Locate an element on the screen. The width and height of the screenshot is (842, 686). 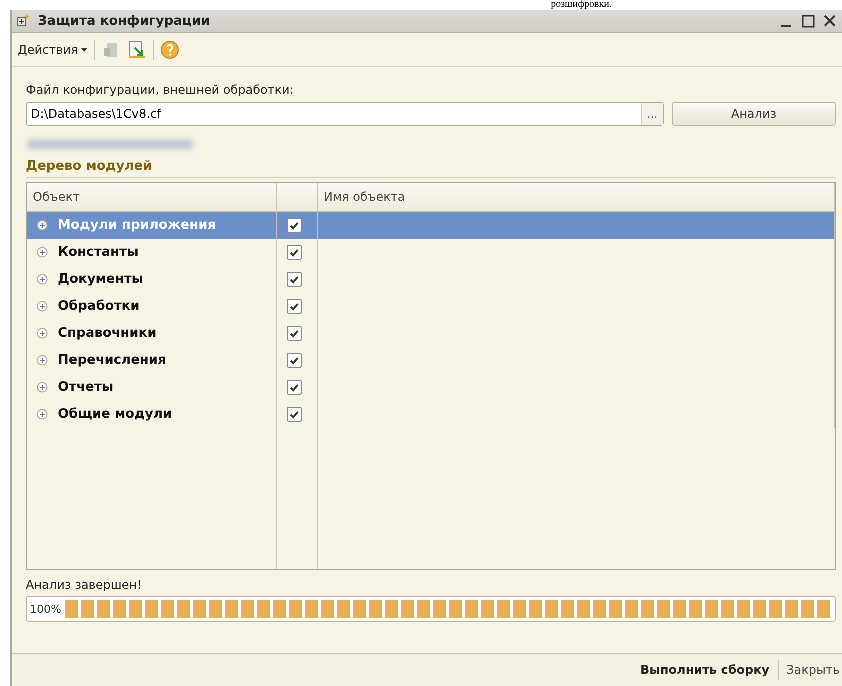
export-icon is located at coordinates (137, 50).